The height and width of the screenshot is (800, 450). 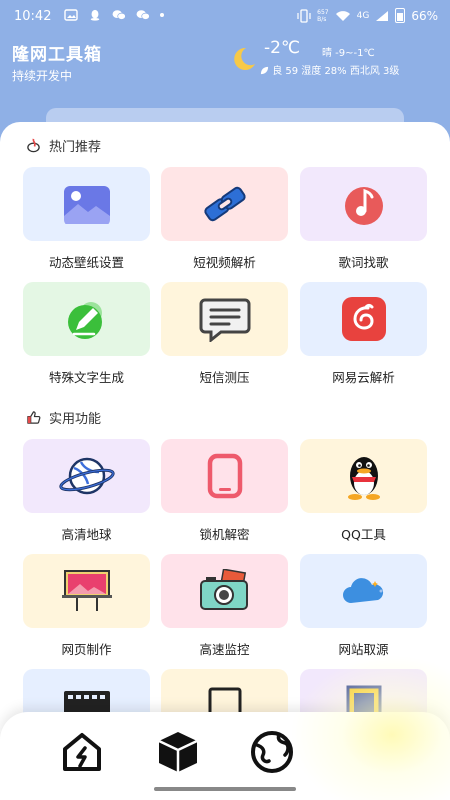 What do you see at coordinates (224, 649) in the screenshot?
I see `tile-label: 高速监控` at bounding box center [224, 649].